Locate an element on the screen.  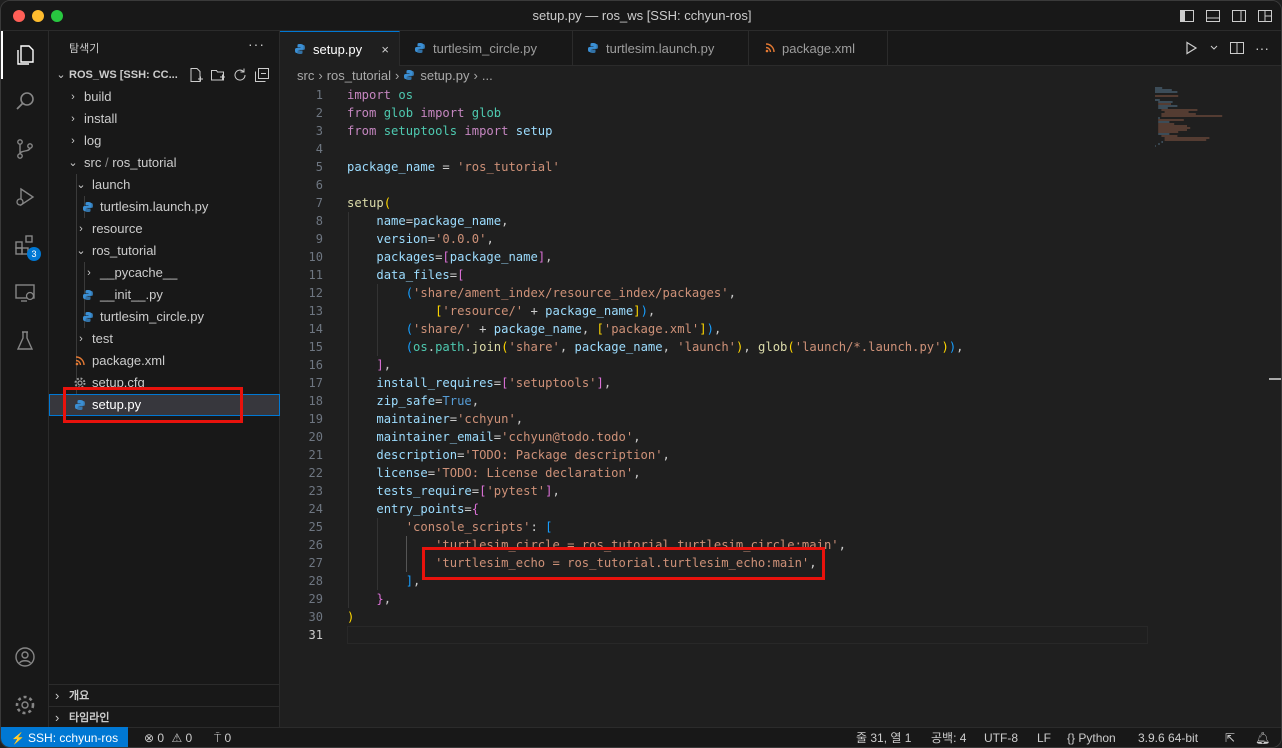
refresh-icon is located at coordinates (240, 75).